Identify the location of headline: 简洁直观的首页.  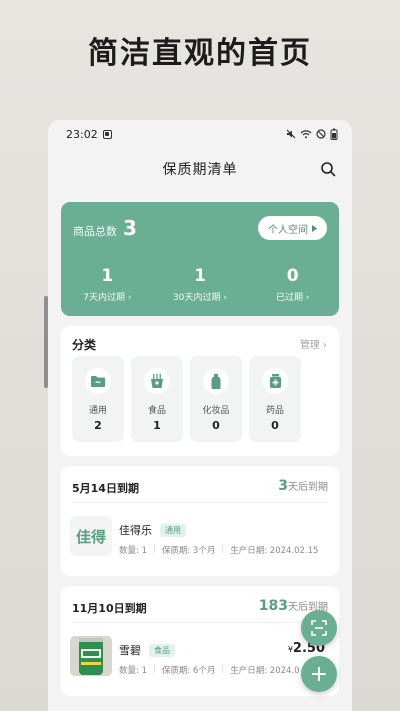
(200, 53).